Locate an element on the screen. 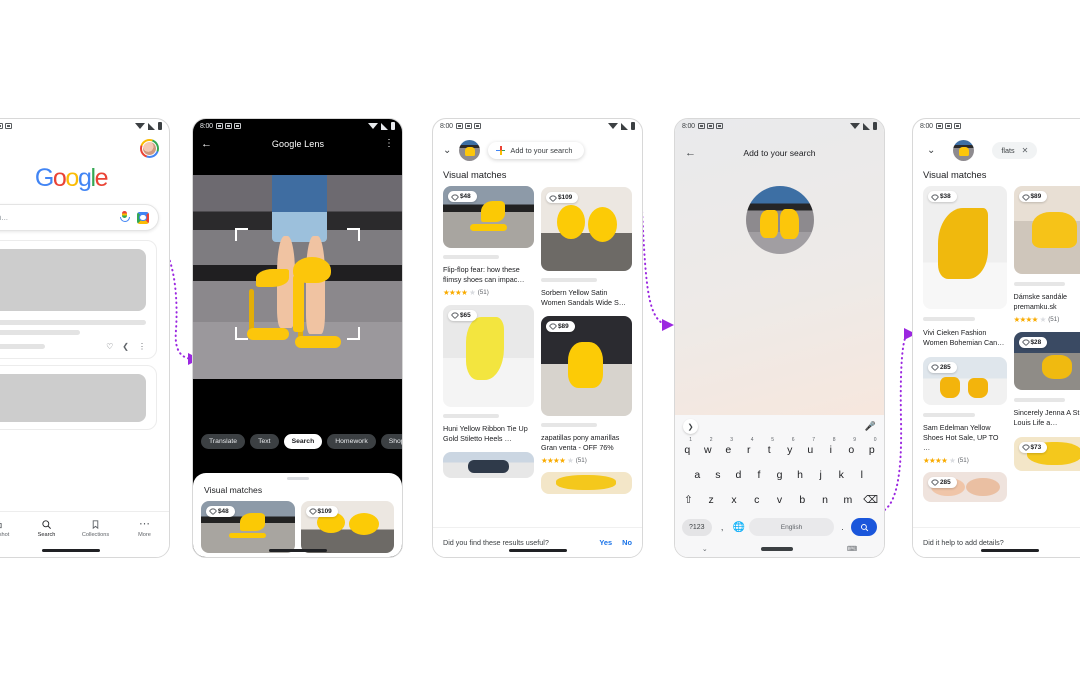 Image resolution: width=1080 pixels, height=675 pixels. feedback-yes-button: Yes is located at coordinates (605, 542).